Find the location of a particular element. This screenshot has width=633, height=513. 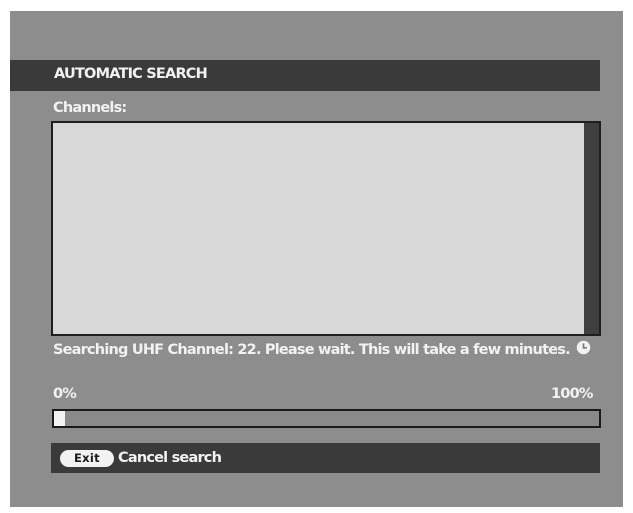

clock-icon is located at coordinates (583, 347).